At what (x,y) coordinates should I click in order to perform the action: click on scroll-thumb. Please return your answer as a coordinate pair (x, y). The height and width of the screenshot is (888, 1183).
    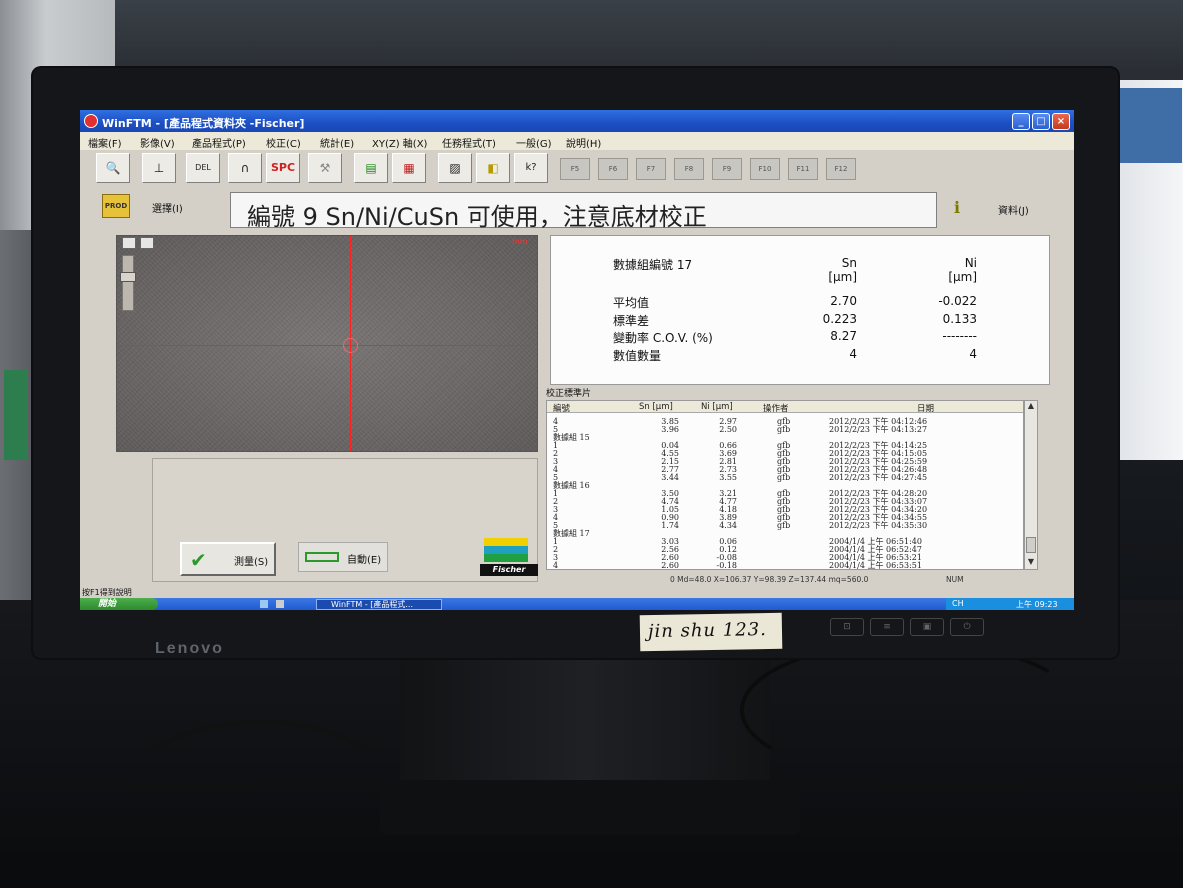
    Looking at the image, I should click on (1031, 545).